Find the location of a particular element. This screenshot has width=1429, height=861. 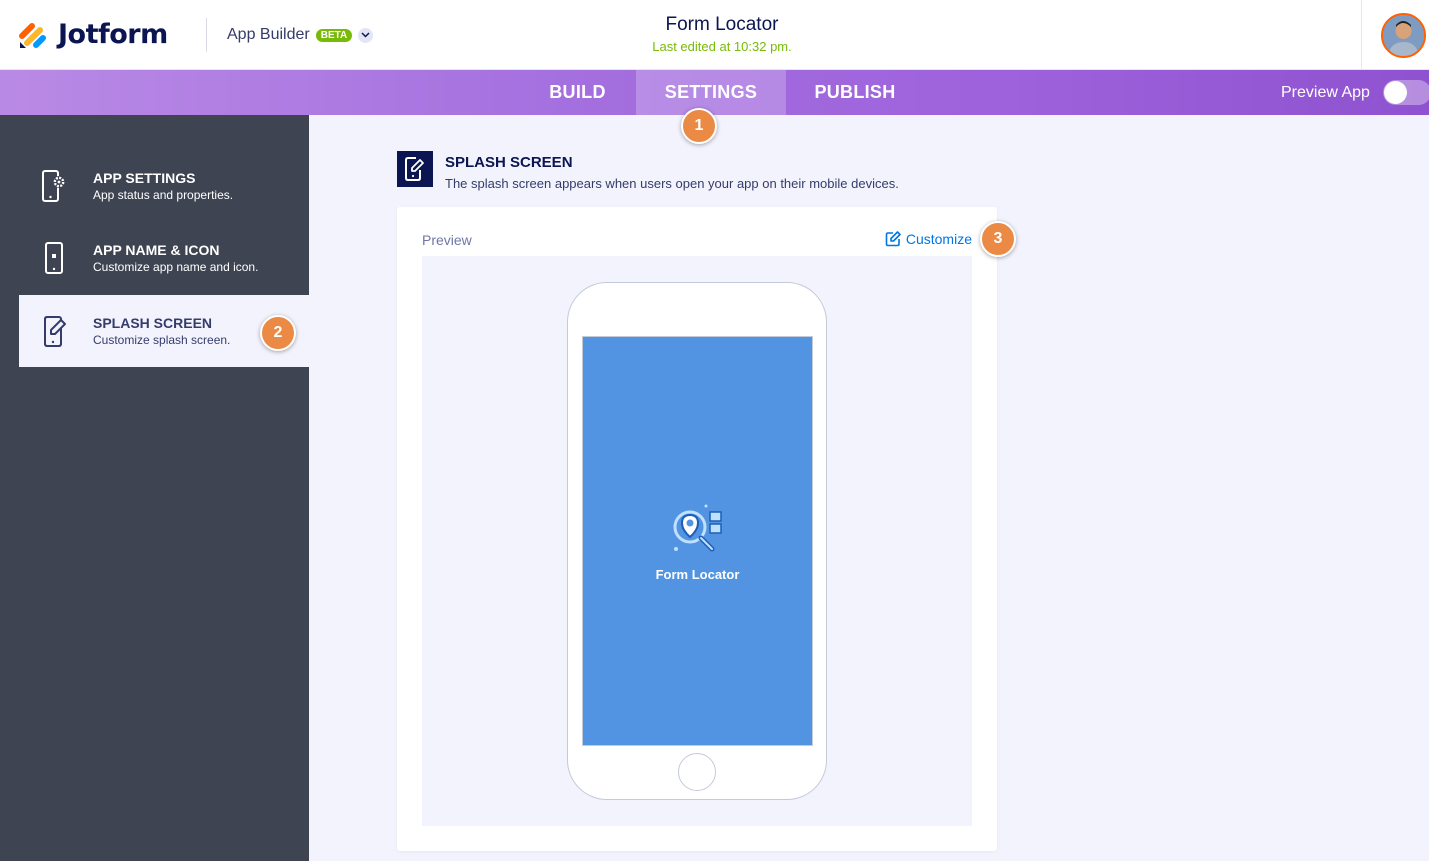

phone-mockup: Form Locator is located at coordinates (697, 541).